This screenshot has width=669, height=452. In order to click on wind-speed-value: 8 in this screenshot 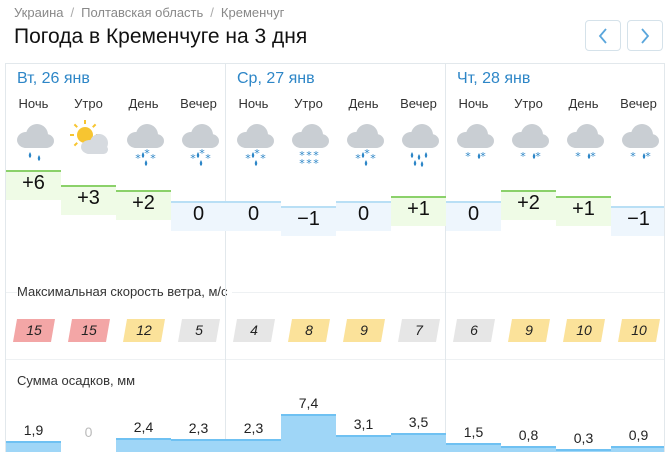, I will do `click(309, 330)`.